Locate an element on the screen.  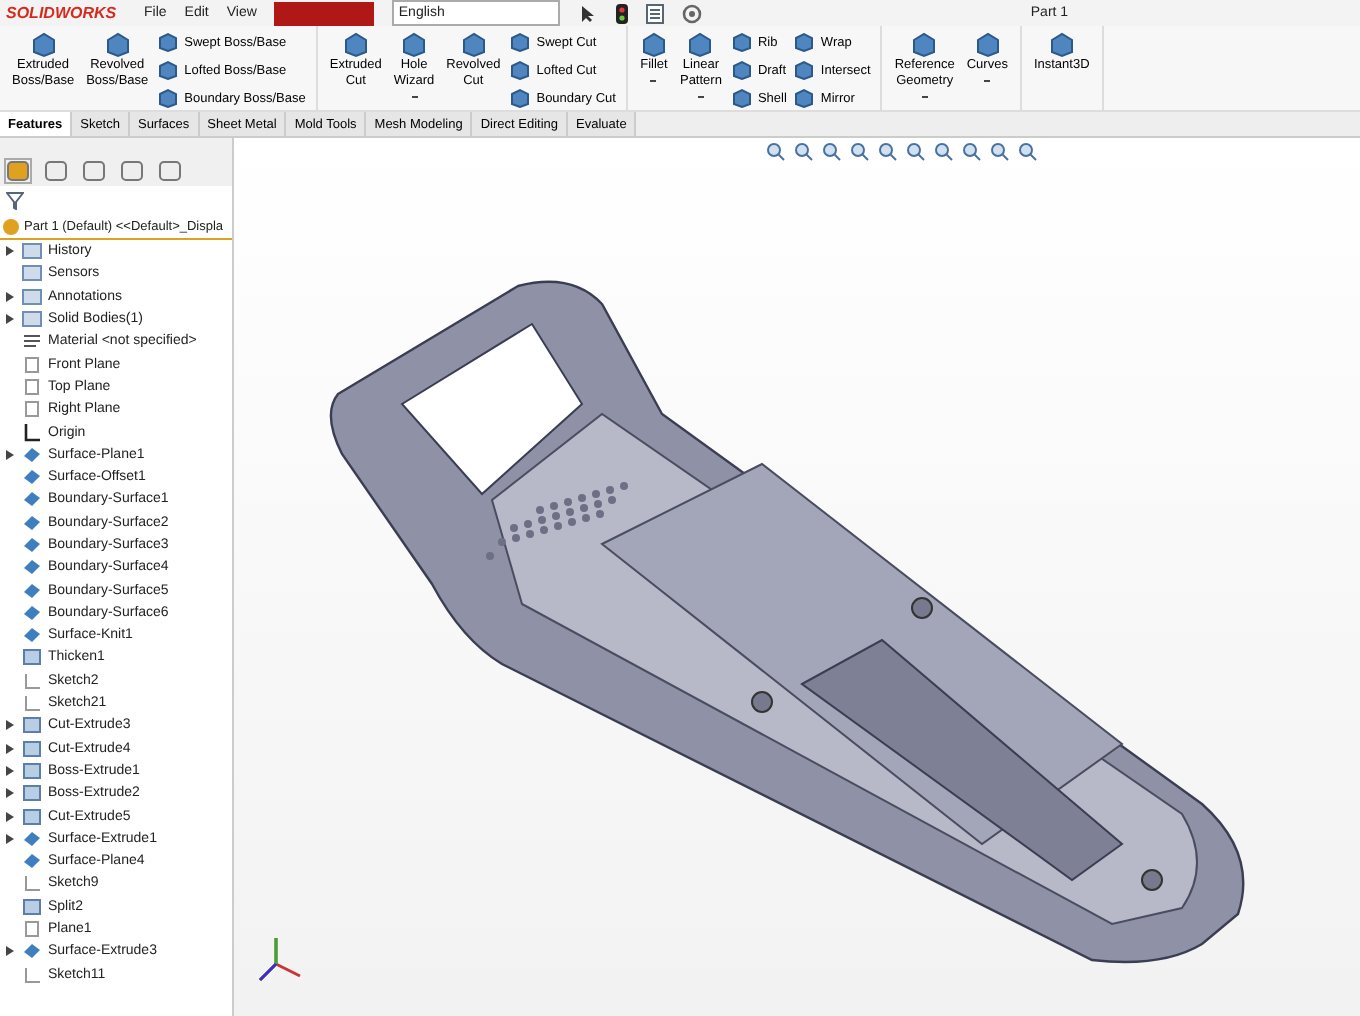
traffic-light-icon is located at coordinates (622, 13).